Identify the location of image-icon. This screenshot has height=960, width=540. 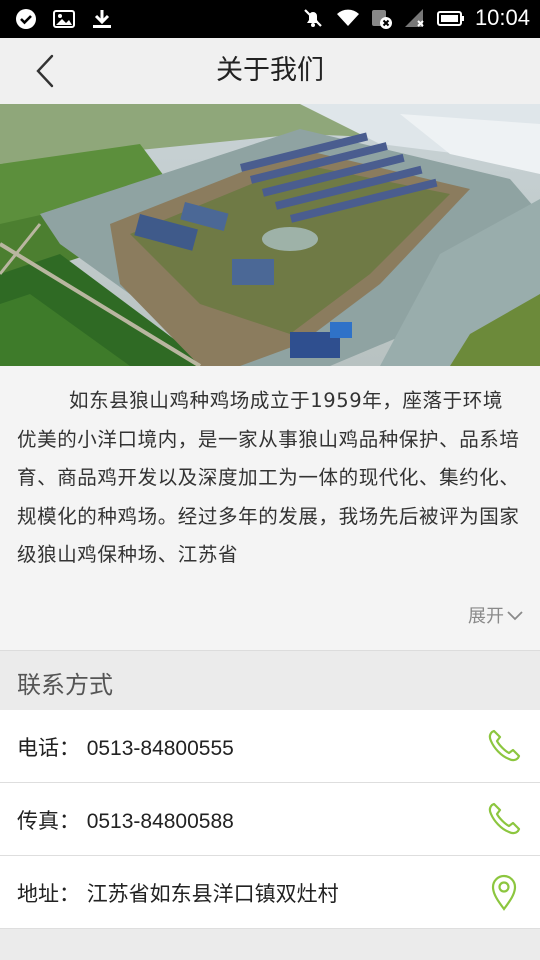
(64, 19).